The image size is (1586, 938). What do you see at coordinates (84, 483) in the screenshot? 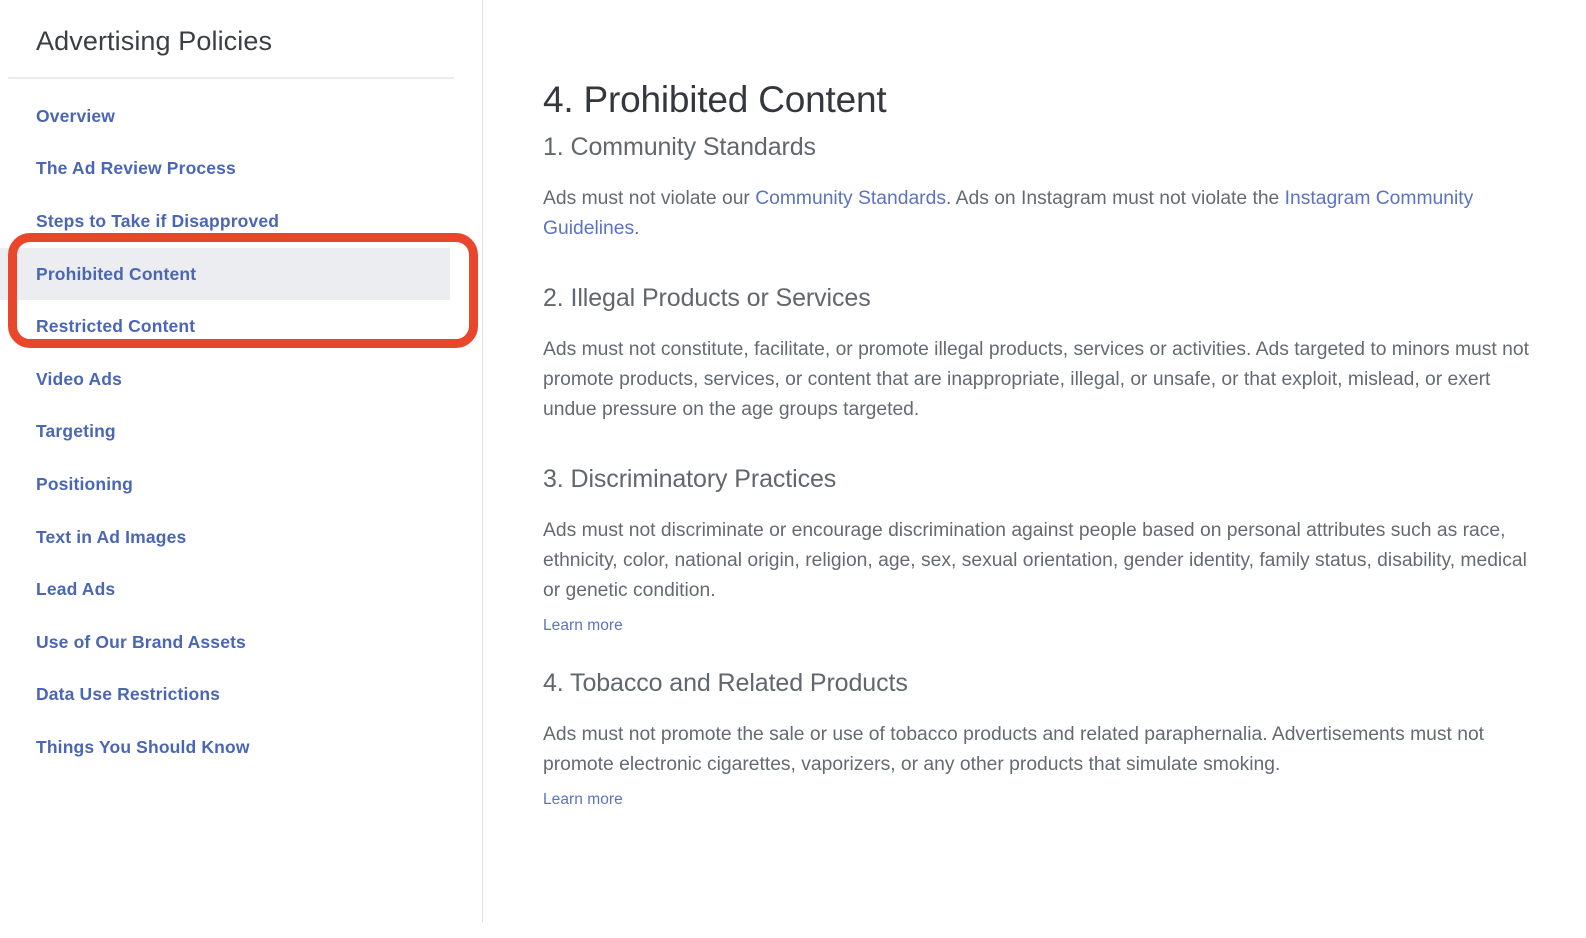
I see `sidebar-item-label: Positioning` at bounding box center [84, 483].